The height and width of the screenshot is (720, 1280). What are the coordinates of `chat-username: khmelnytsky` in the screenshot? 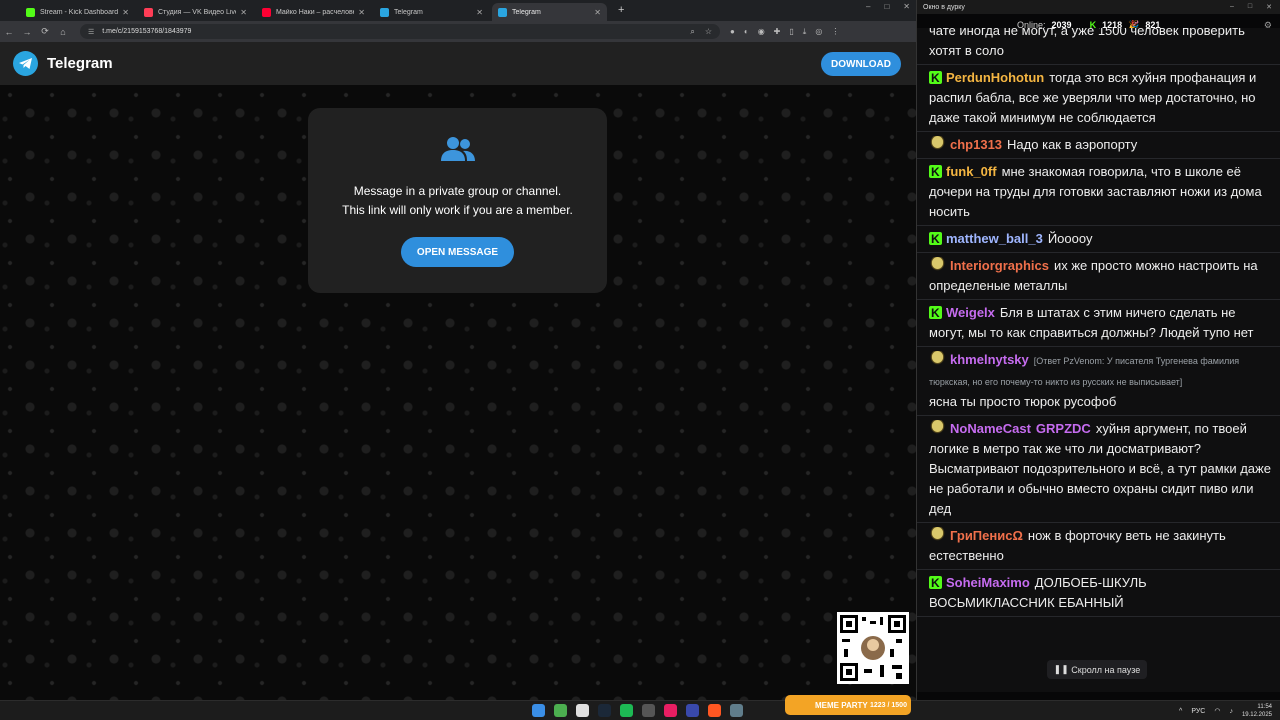 It's located at (989, 359).